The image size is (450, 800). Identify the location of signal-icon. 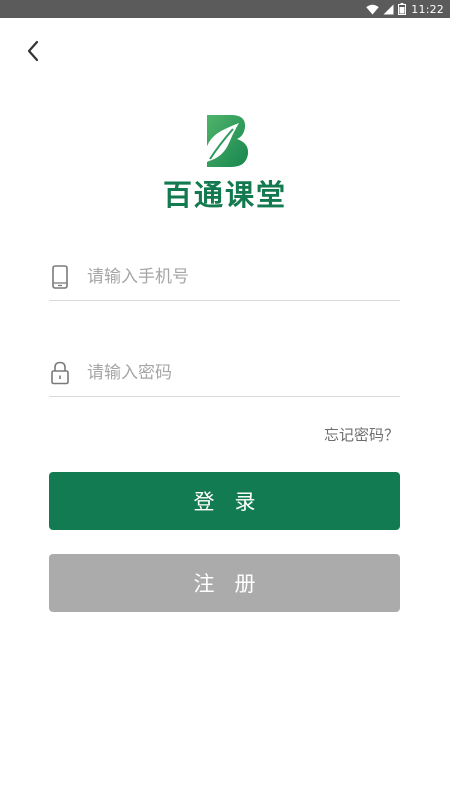
(388, 9).